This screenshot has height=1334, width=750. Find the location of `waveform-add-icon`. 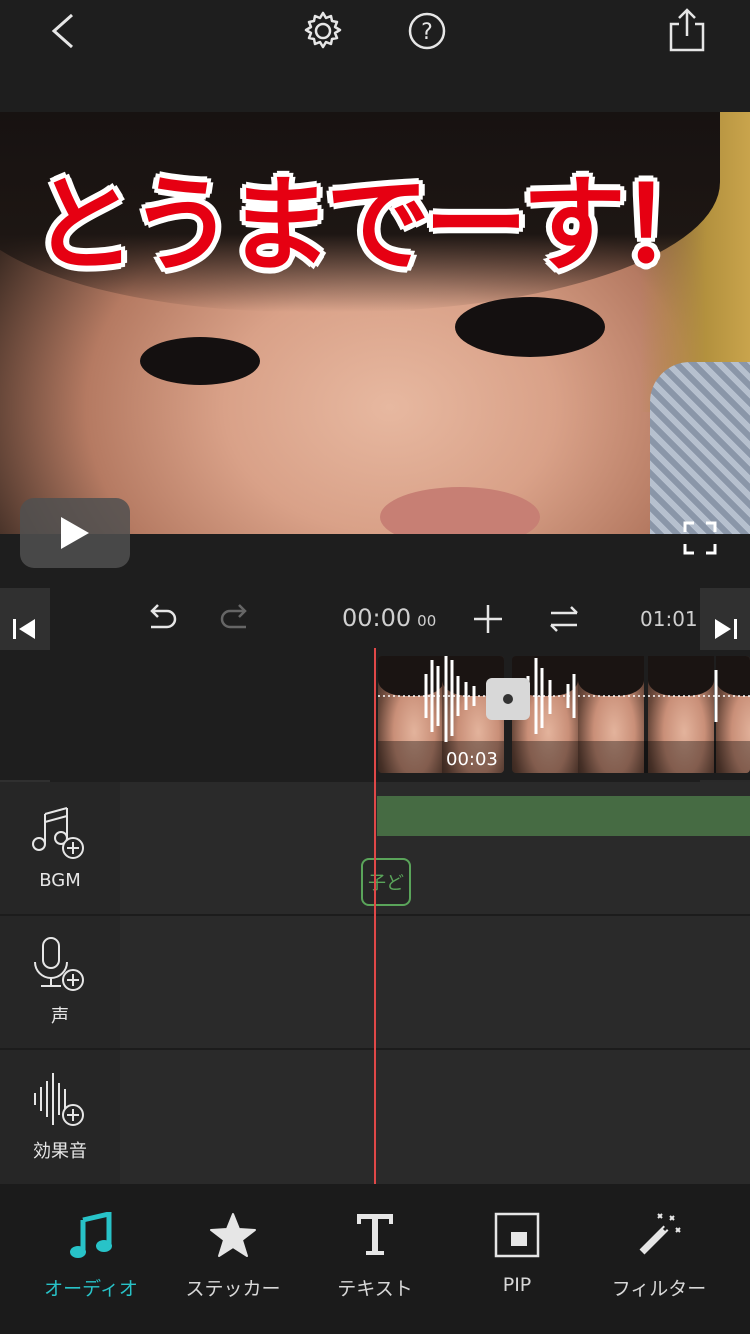

waveform-add-icon is located at coordinates (59, 1099).